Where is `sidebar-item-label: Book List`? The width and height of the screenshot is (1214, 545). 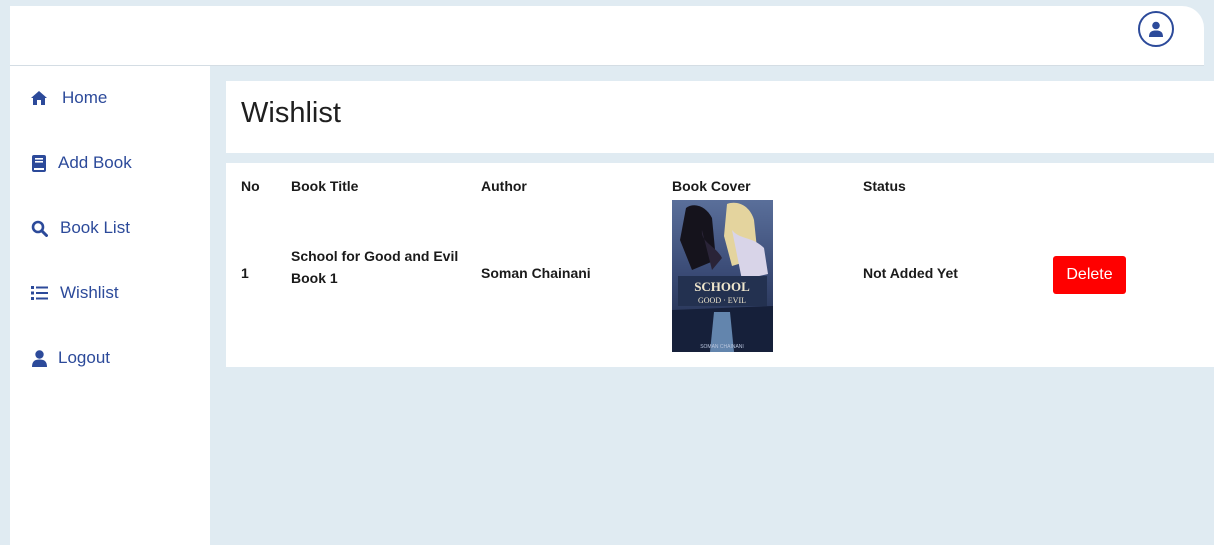 sidebar-item-label: Book List is located at coordinates (95, 227).